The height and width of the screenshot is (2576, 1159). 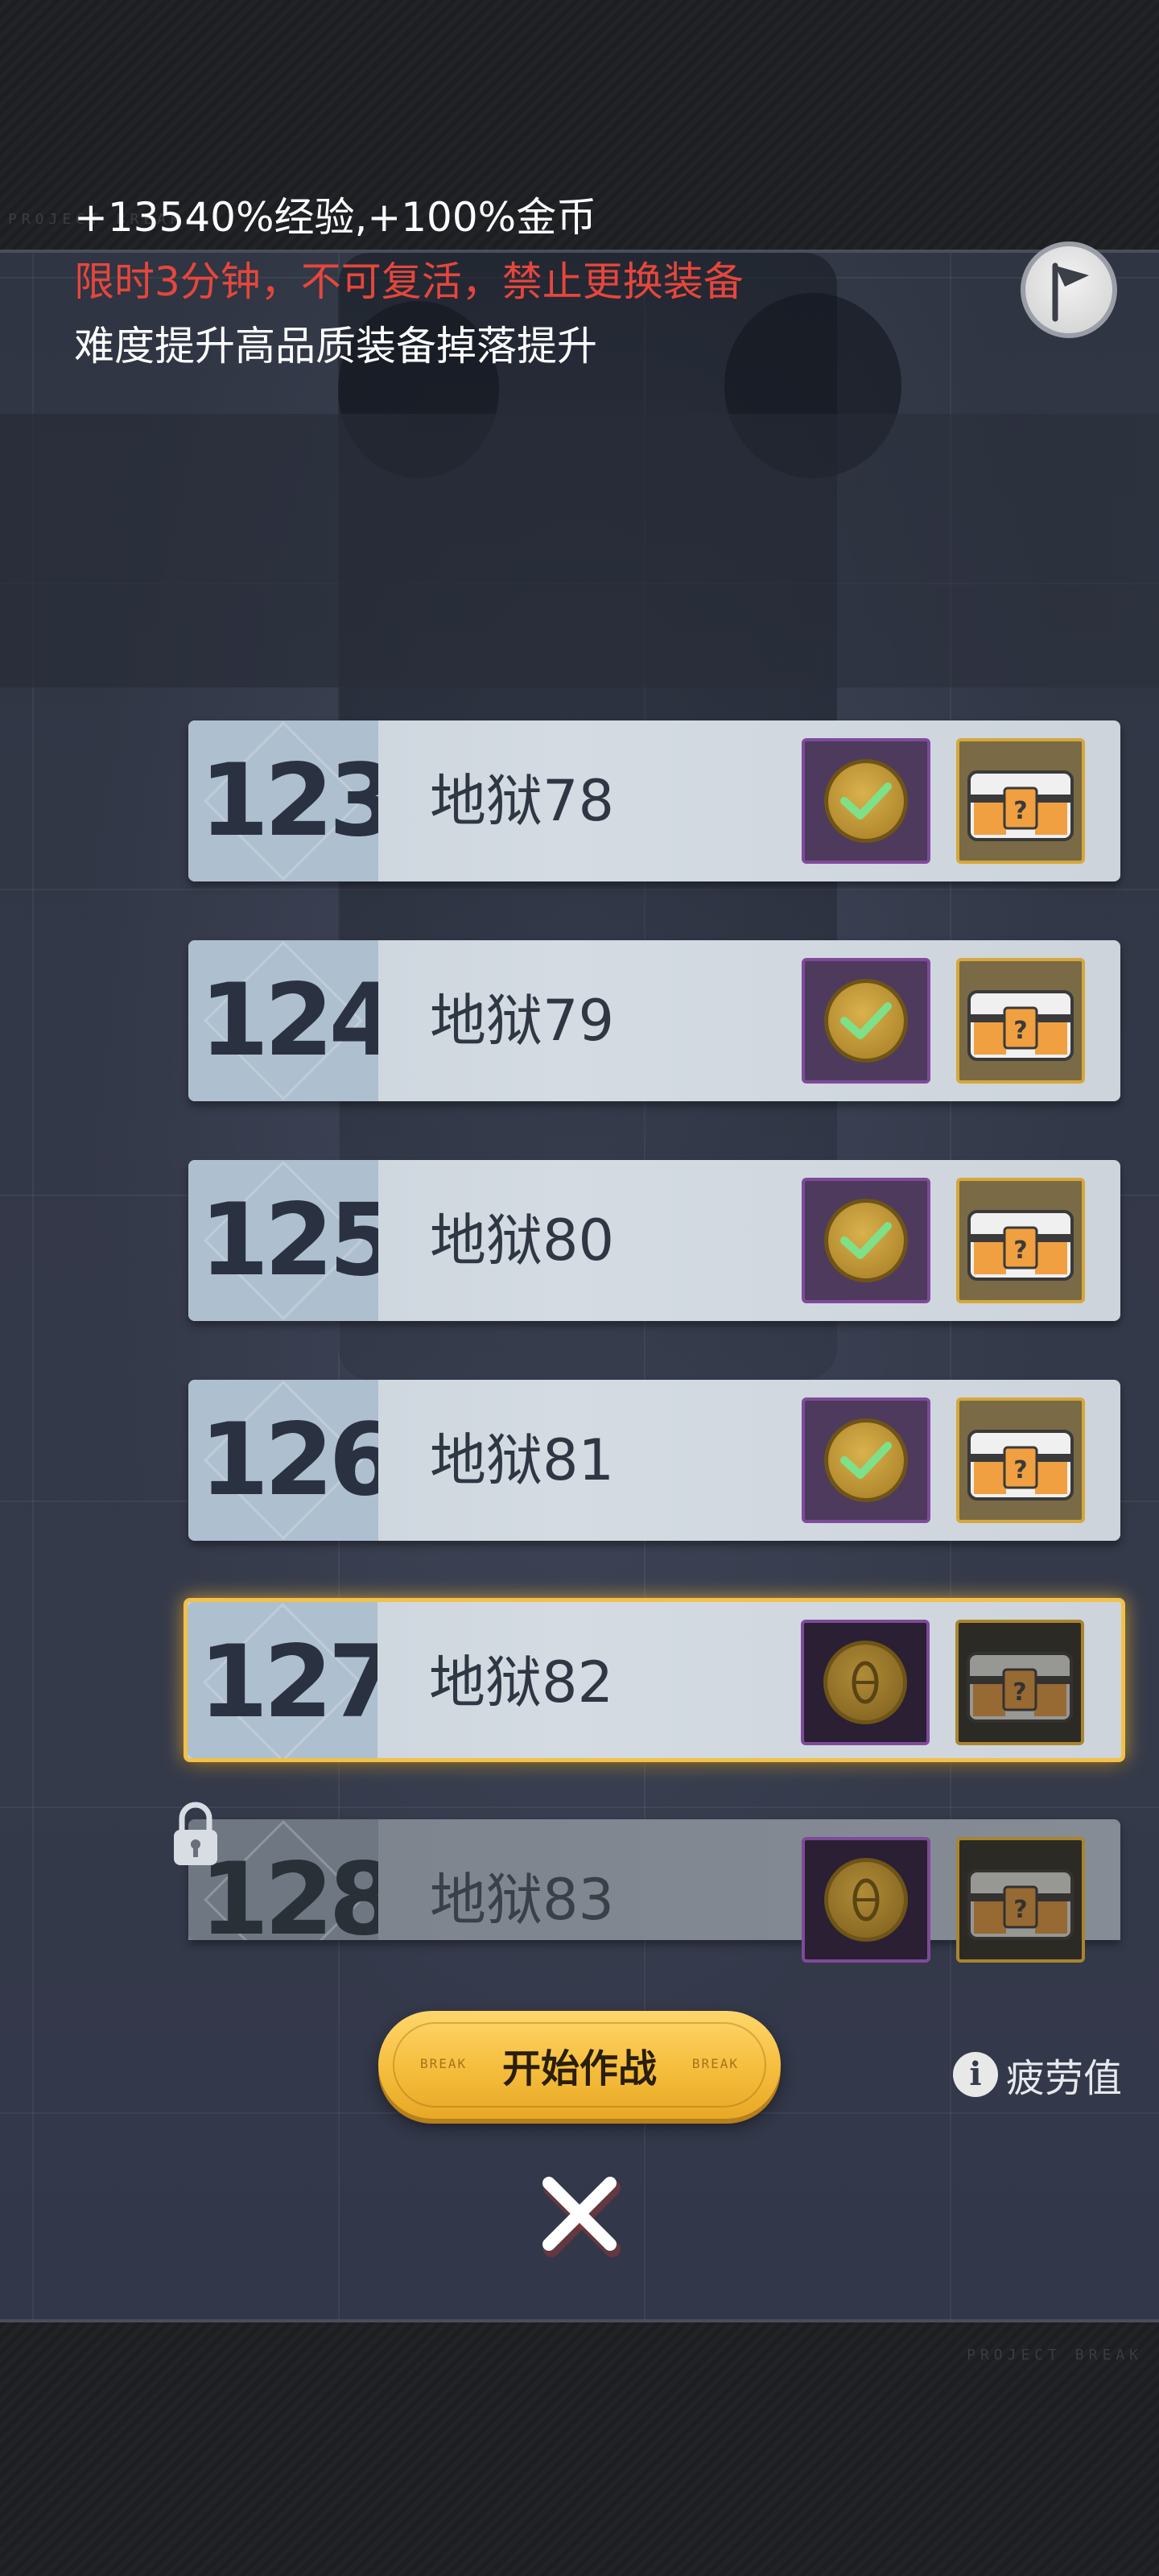 What do you see at coordinates (289, 801) in the screenshot?
I see `level-number: 123` at bounding box center [289, 801].